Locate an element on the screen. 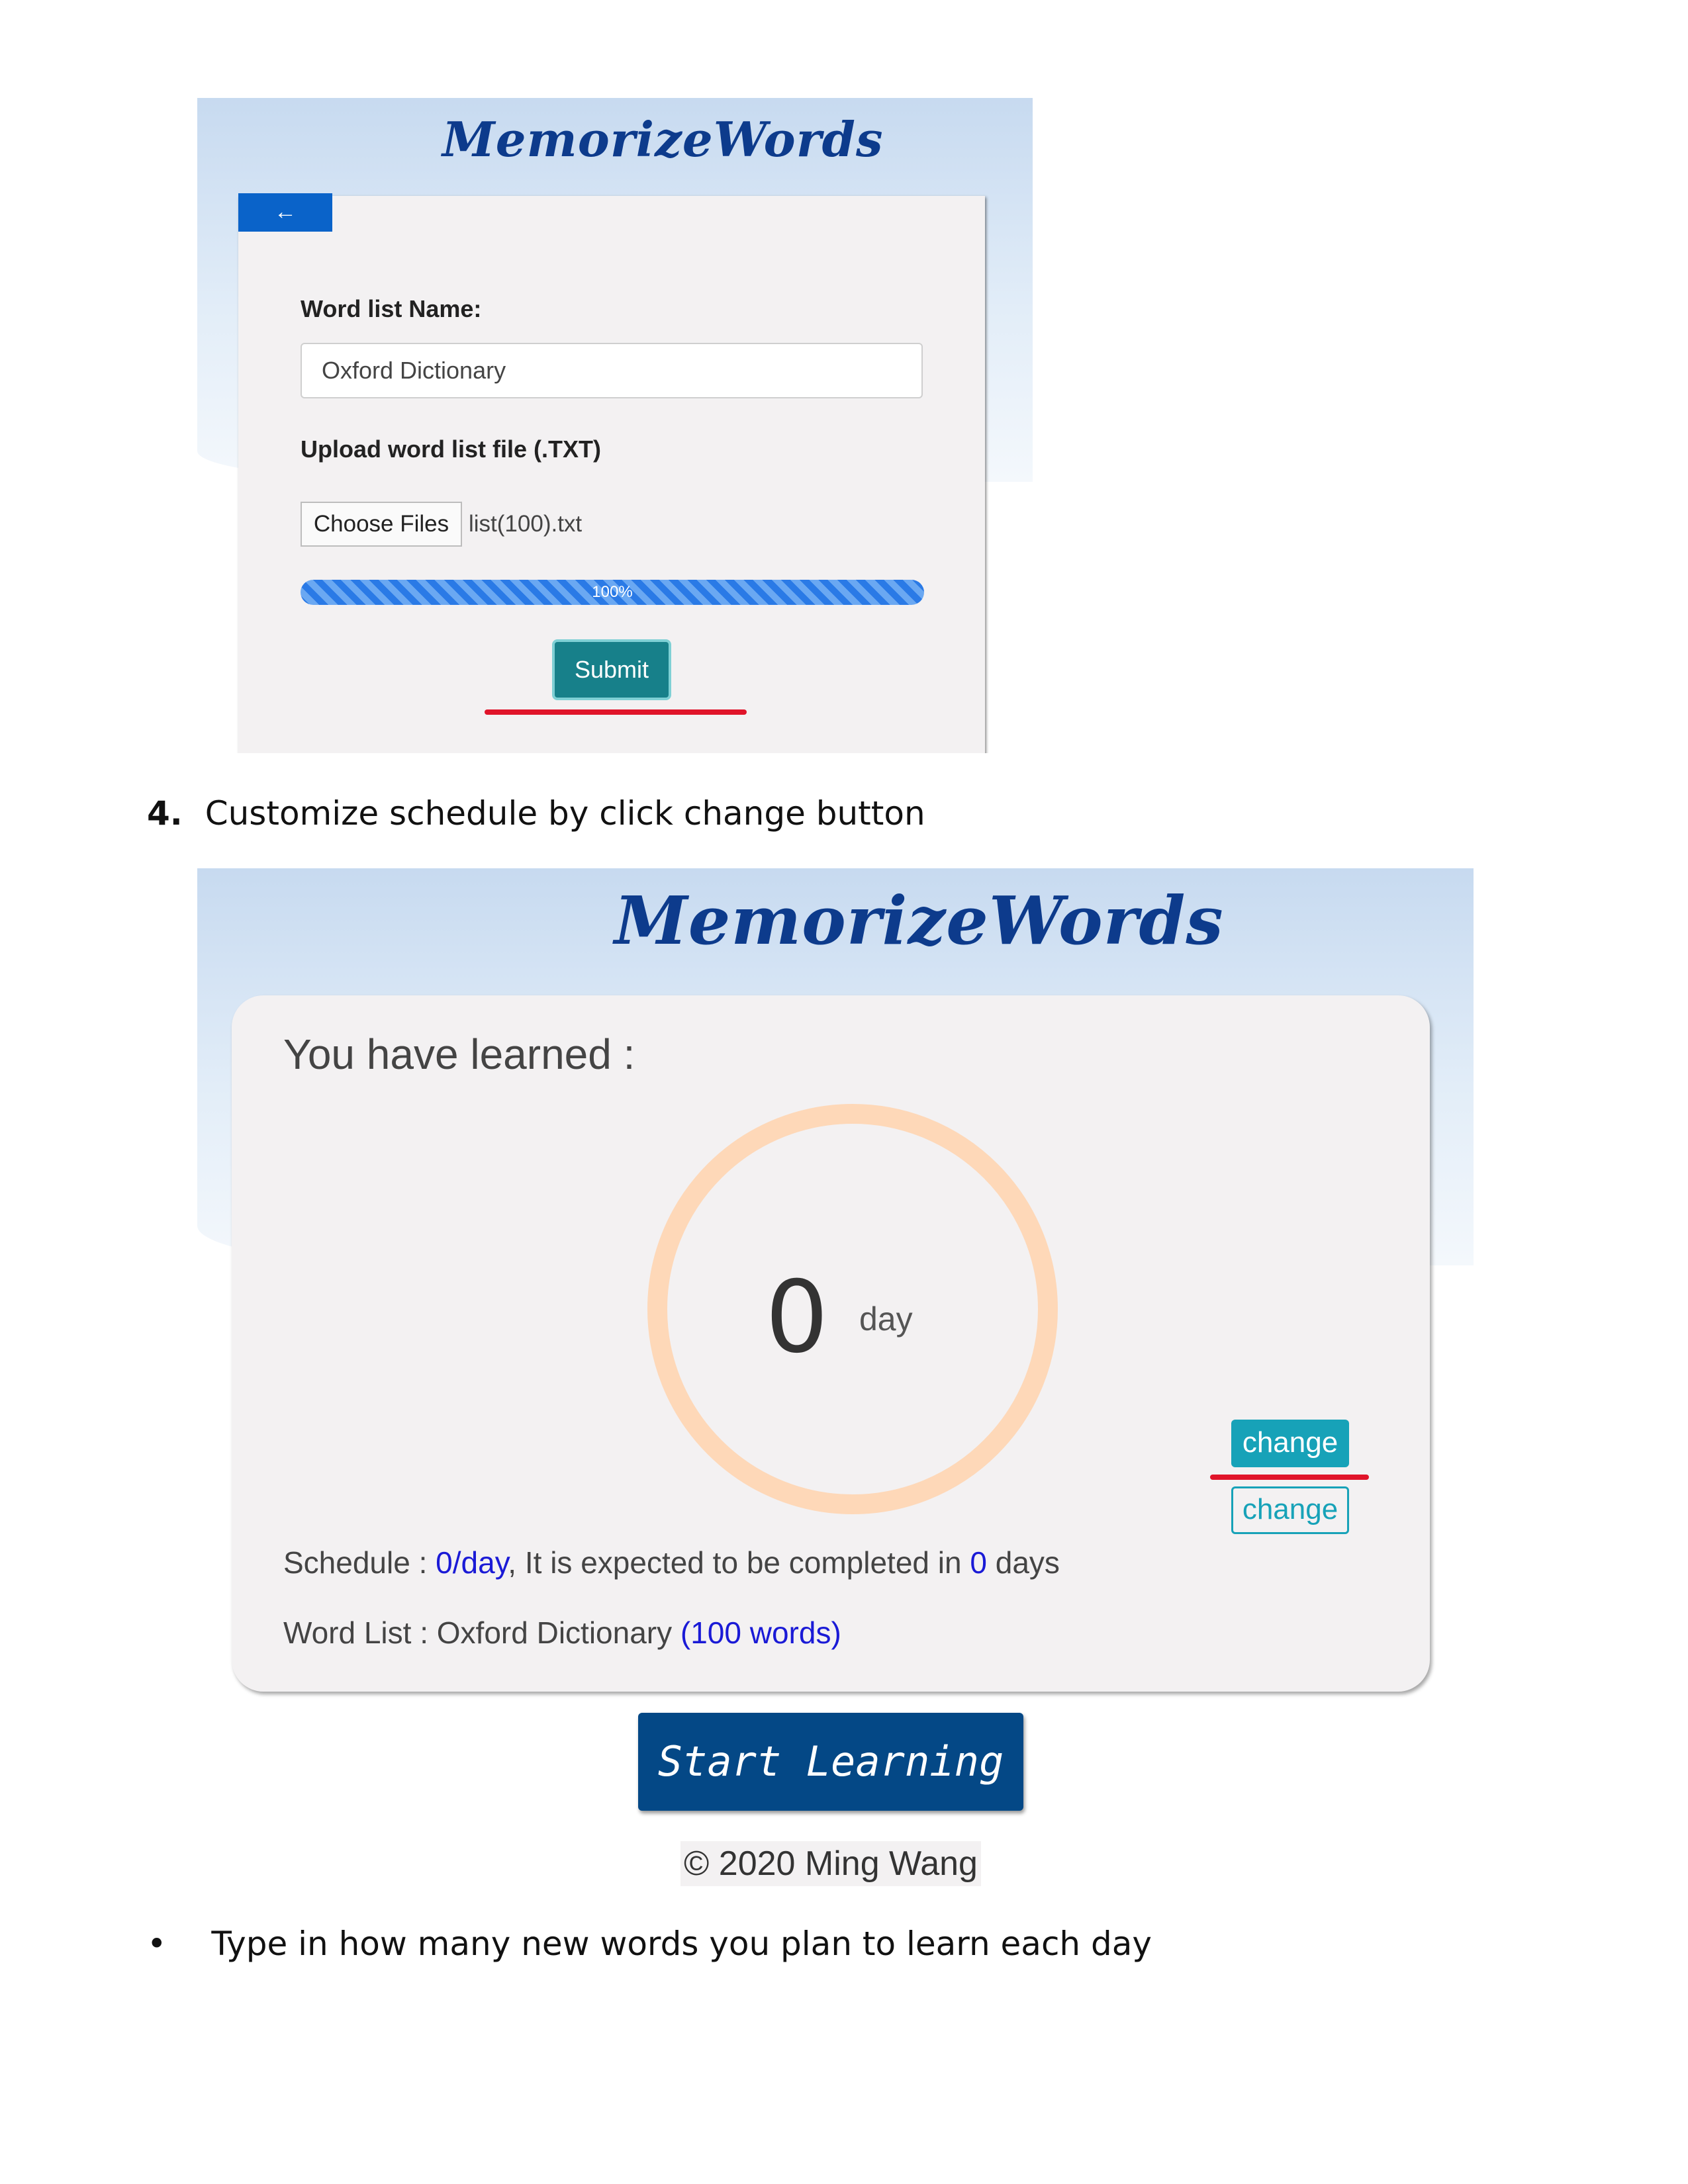 This screenshot has height=2184, width=1688. upload-progress-bar: 100% is located at coordinates (612, 592).